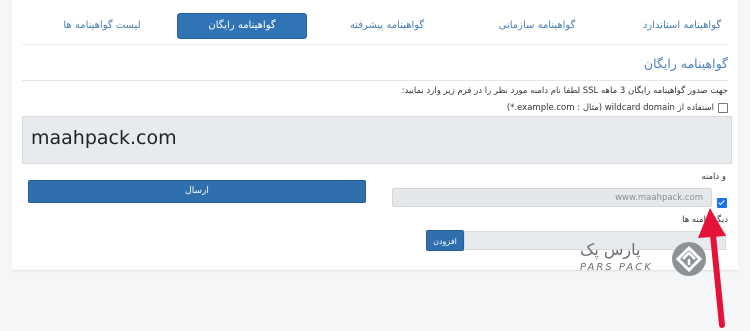 The width and height of the screenshot is (750, 331). What do you see at coordinates (616, 267) in the screenshot?
I see `logo-text-en: PARS PACK` at bounding box center [616, 267].